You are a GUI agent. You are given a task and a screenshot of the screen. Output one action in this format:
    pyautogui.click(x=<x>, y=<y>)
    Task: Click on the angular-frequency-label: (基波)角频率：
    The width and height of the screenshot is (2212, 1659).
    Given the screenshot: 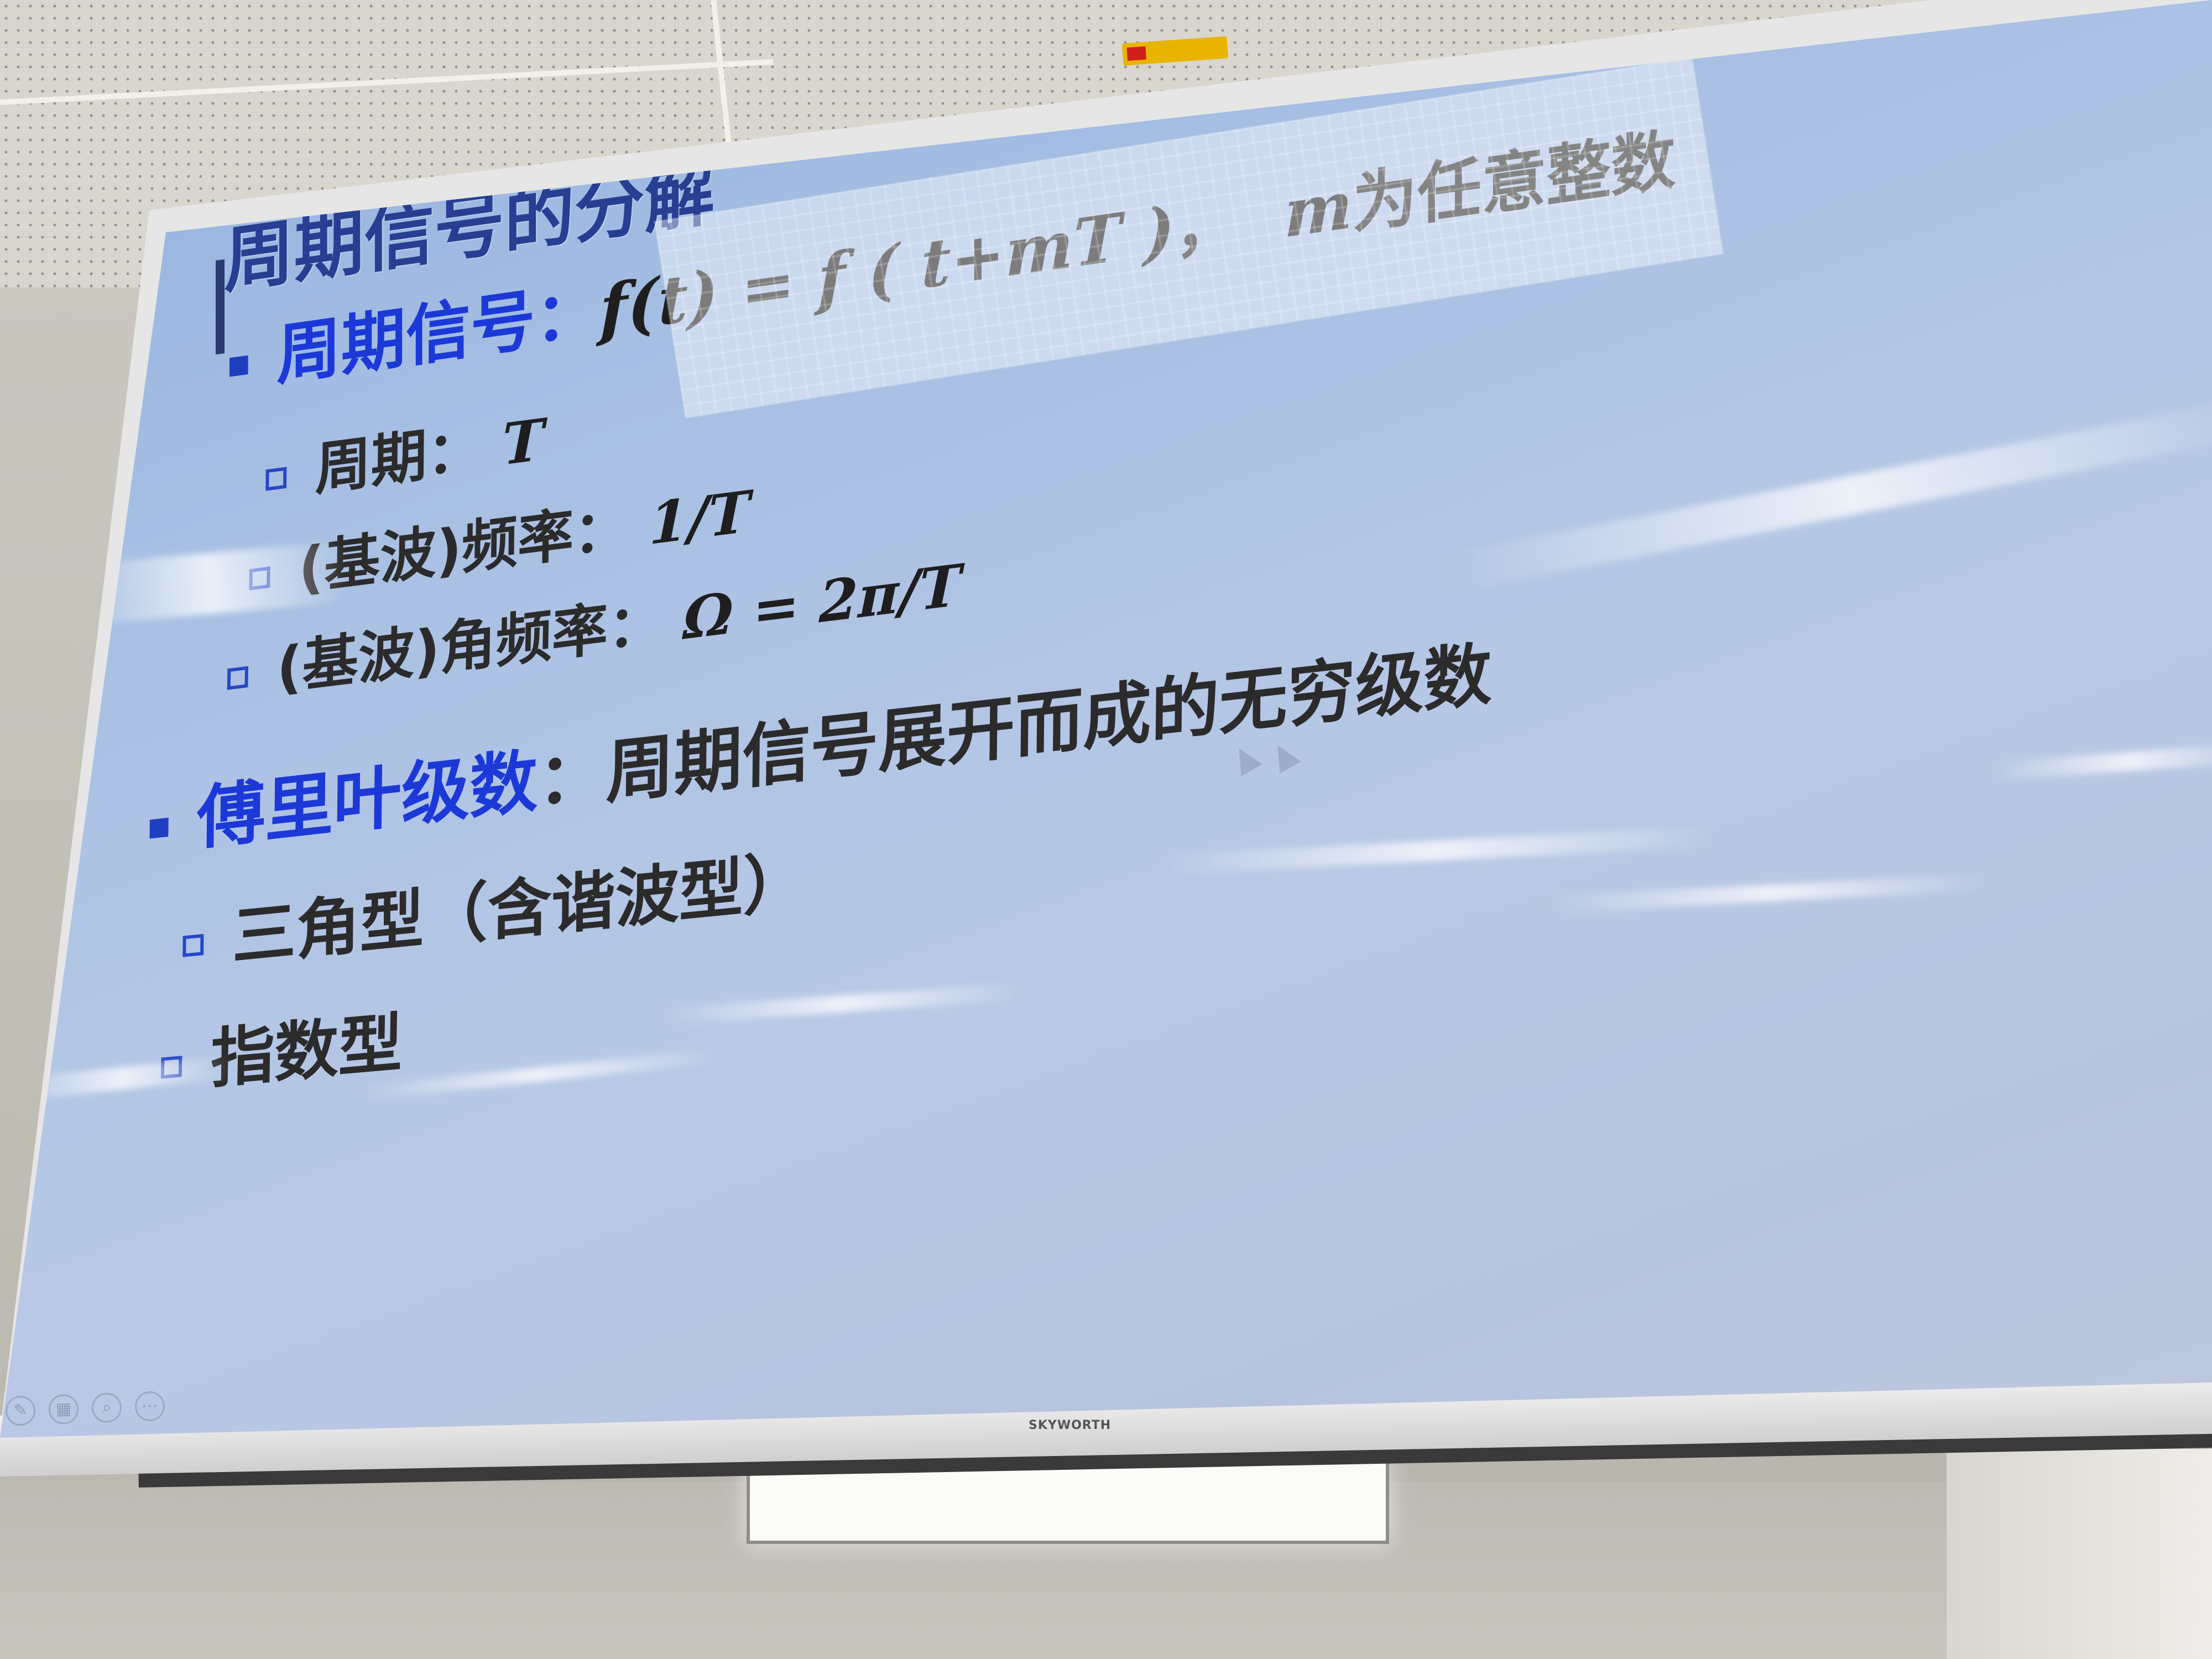 What is the action you would take?
    pyautogui.click(x=471, y=645)
    